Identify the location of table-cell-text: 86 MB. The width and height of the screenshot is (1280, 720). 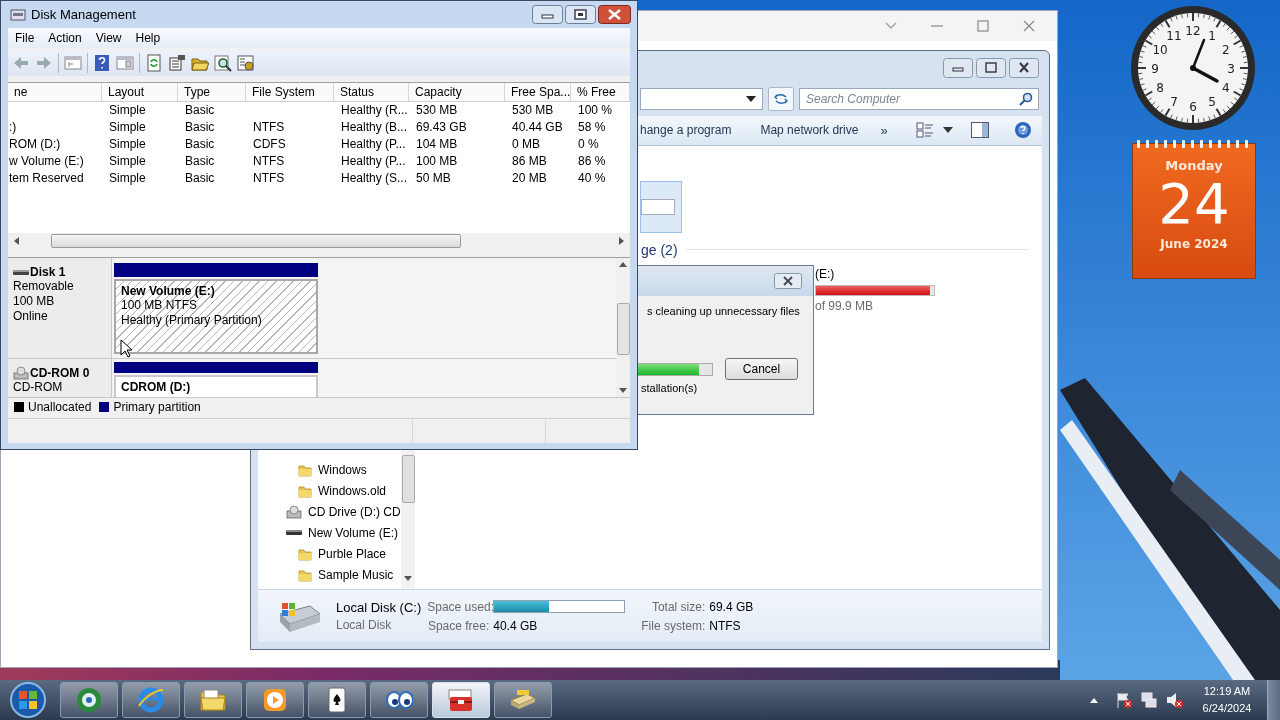
(529, 161).